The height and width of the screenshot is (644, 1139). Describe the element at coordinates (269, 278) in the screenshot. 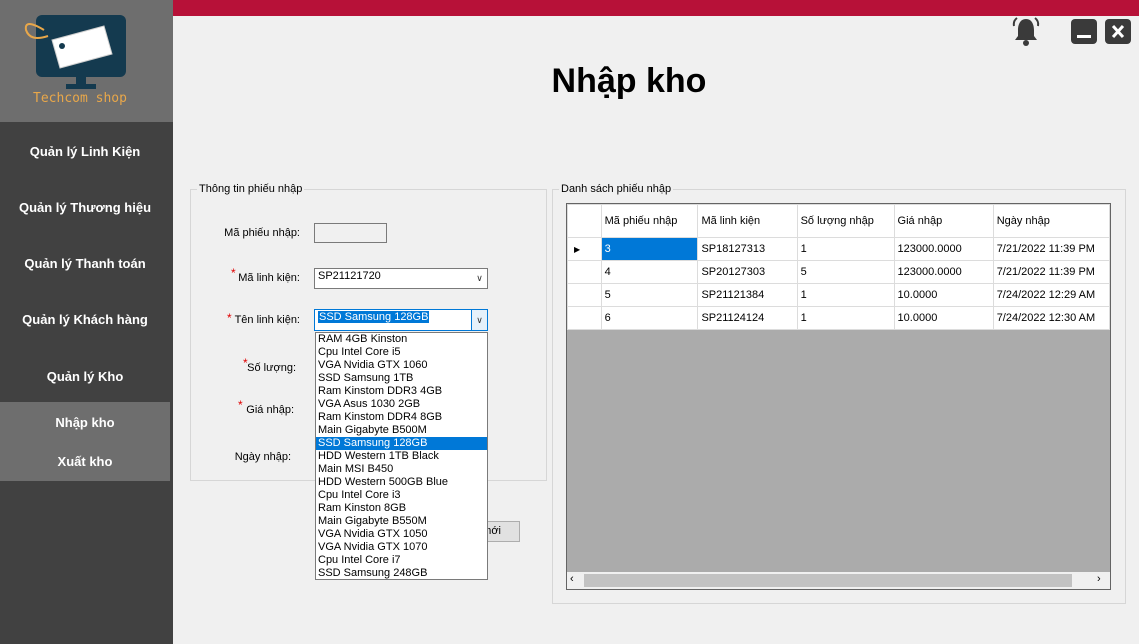

I see `ma-linh-kien-label: Mã linh kiện:` at that location.